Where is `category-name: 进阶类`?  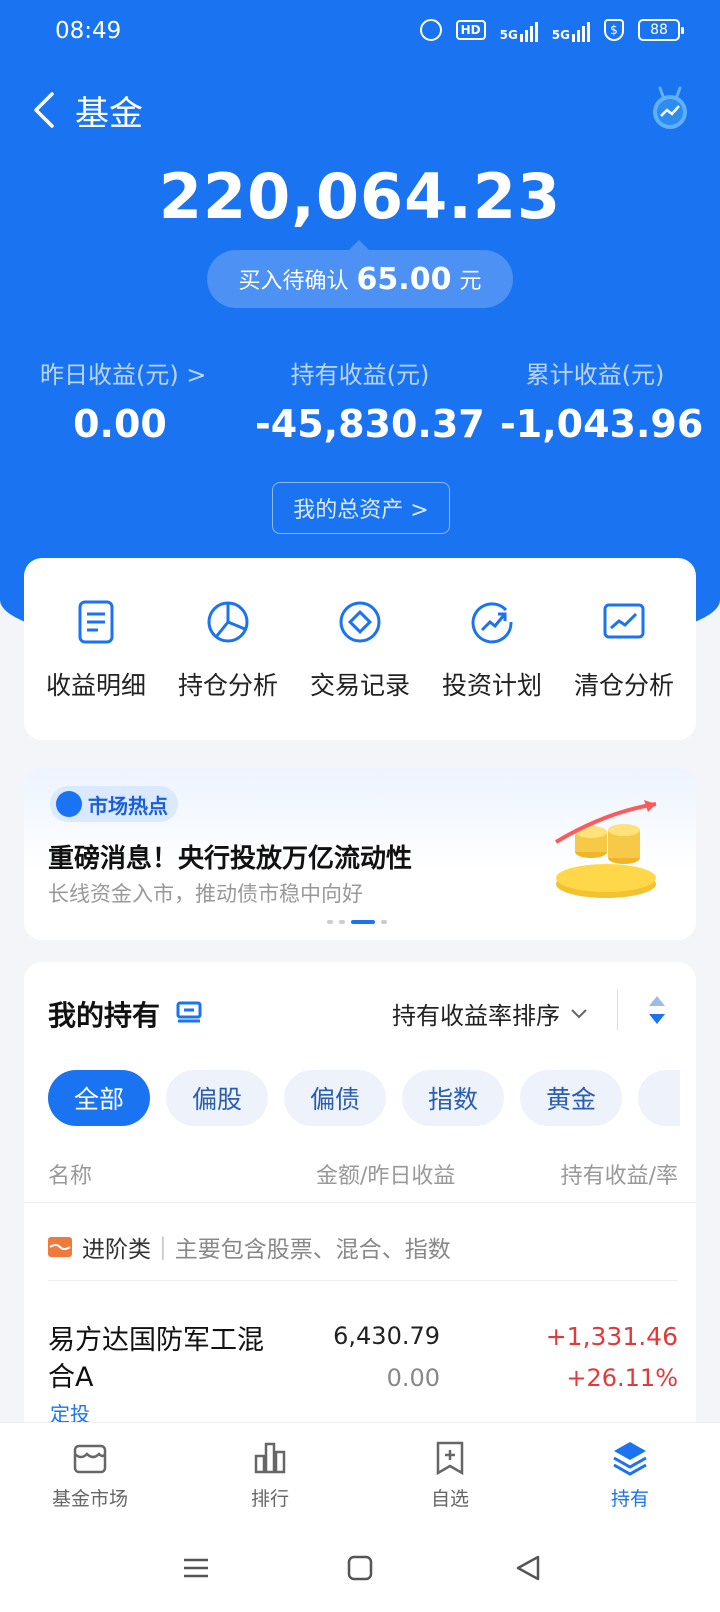
category-name: 进阶类 is located at coordinates (116, 1250).